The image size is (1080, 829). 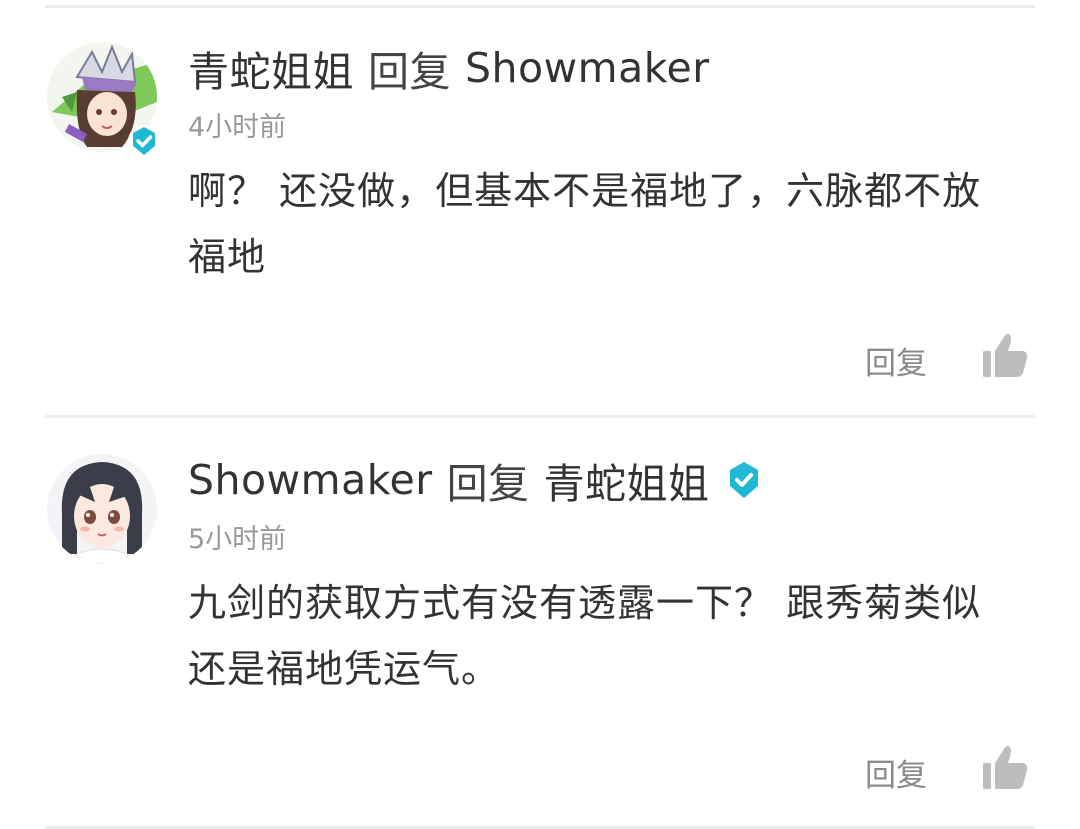 I want to click on comment-header: 青蛇姐姐 回复 Showmaker, so click(x=449, y=69).